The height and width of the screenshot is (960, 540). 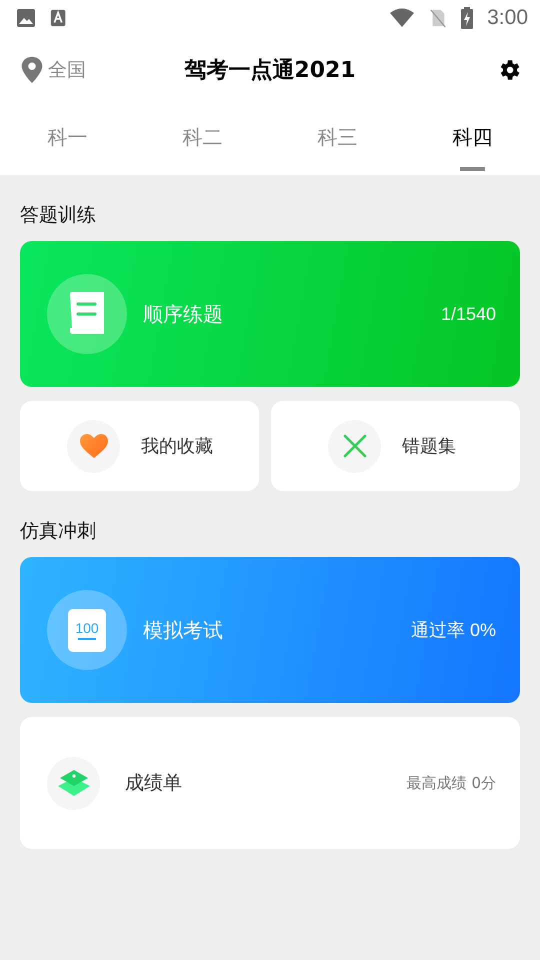 What do you see at coordinates (32, 70) in the screenshot?
I see `location-pin-icon` at bounding box center [32, 70].